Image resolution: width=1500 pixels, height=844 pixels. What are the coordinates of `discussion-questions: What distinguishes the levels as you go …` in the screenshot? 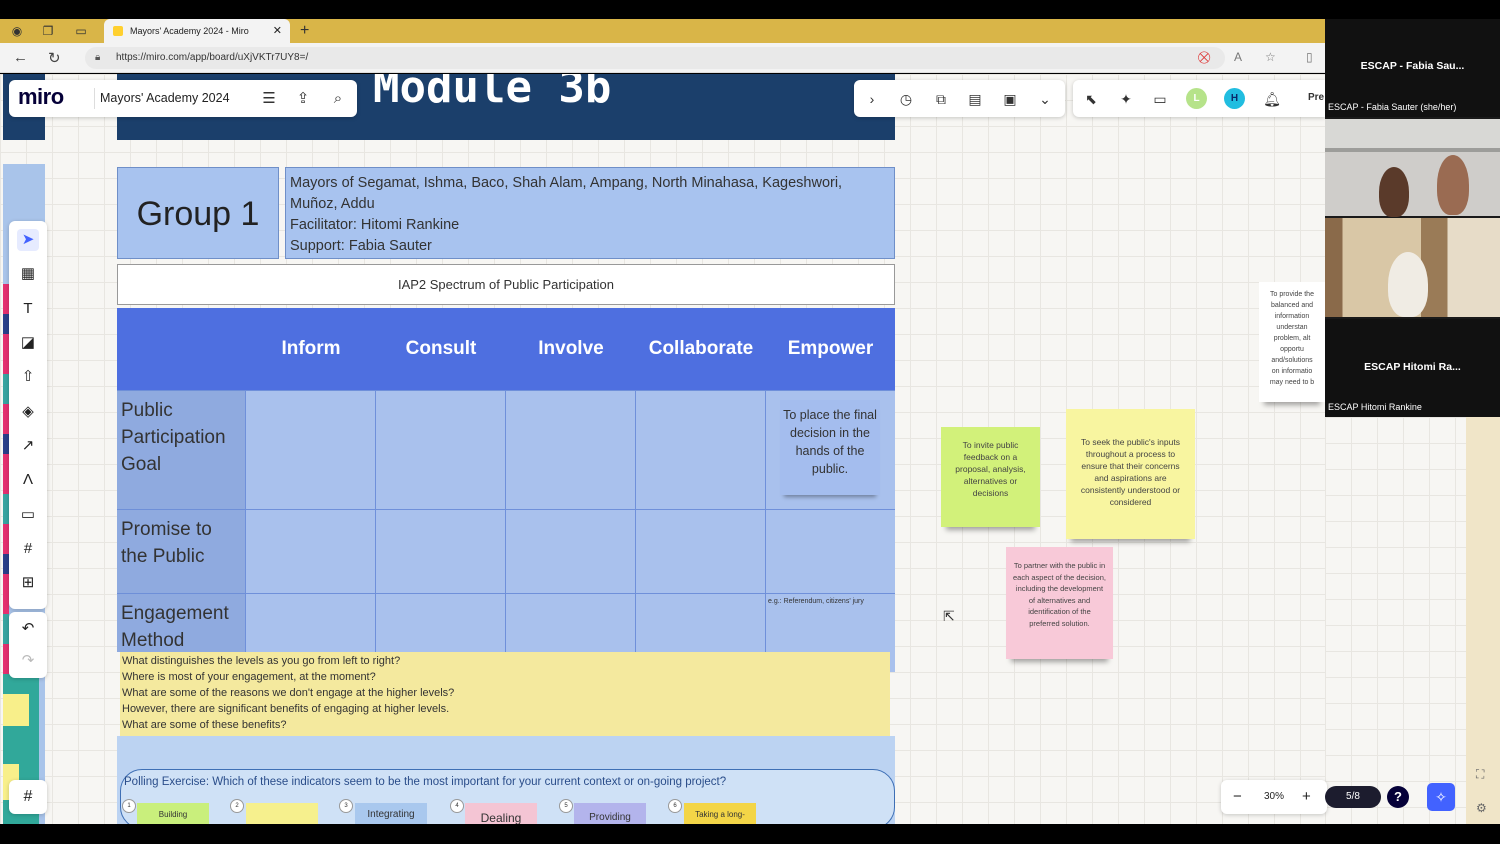 It's located at (505, 694).